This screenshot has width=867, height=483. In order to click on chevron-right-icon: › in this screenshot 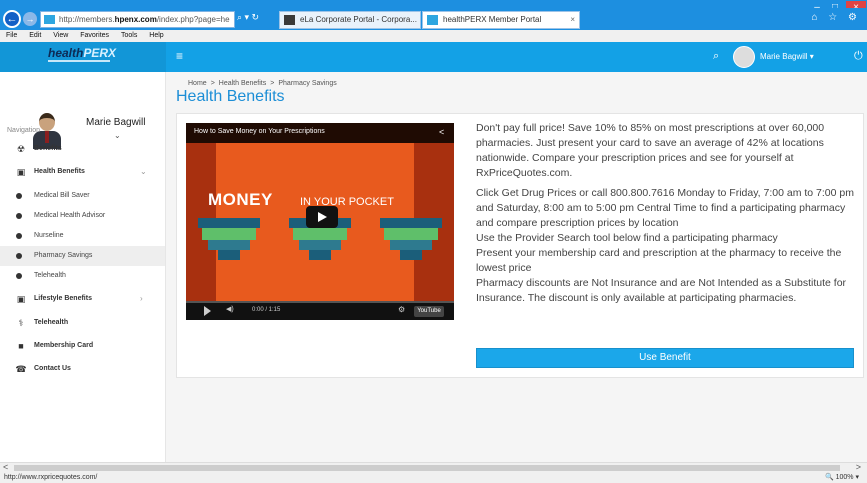, I will do `click(141, 298)`.